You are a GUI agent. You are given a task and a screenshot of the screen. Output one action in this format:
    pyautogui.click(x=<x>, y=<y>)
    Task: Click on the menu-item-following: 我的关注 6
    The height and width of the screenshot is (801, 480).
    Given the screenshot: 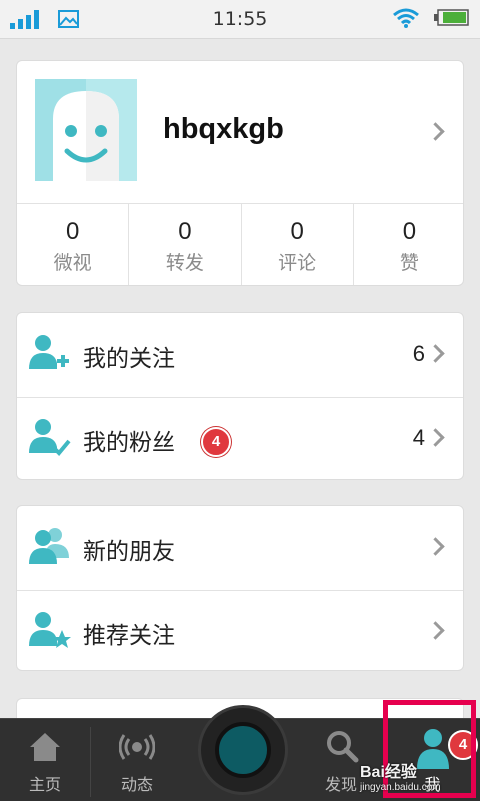 What is the action you would take?
    pyautogui.click(x=240, y=355)
    